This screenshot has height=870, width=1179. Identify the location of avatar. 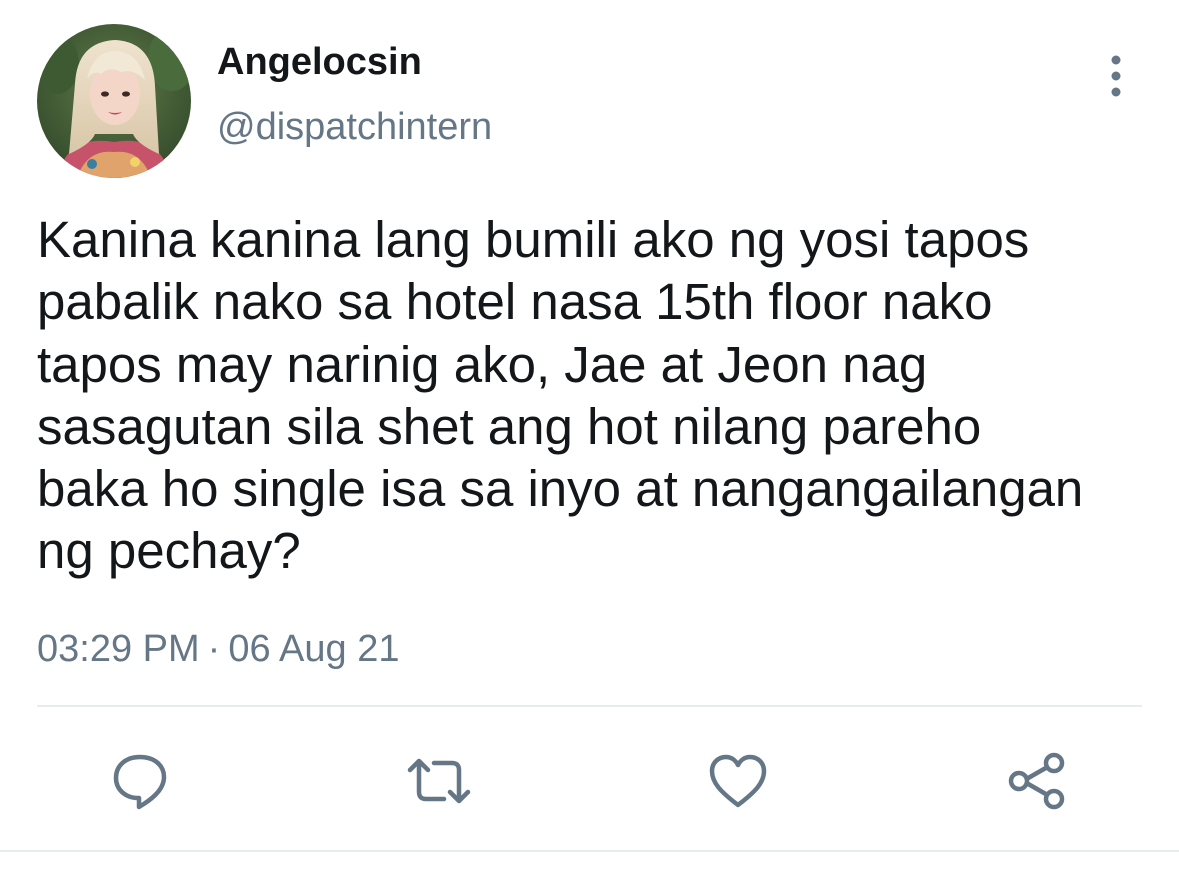
(114, 101).